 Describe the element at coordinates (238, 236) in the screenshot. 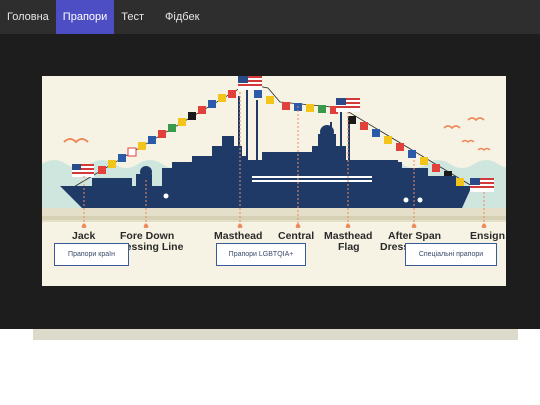

I see `label-masthead: Masthead` at that location.